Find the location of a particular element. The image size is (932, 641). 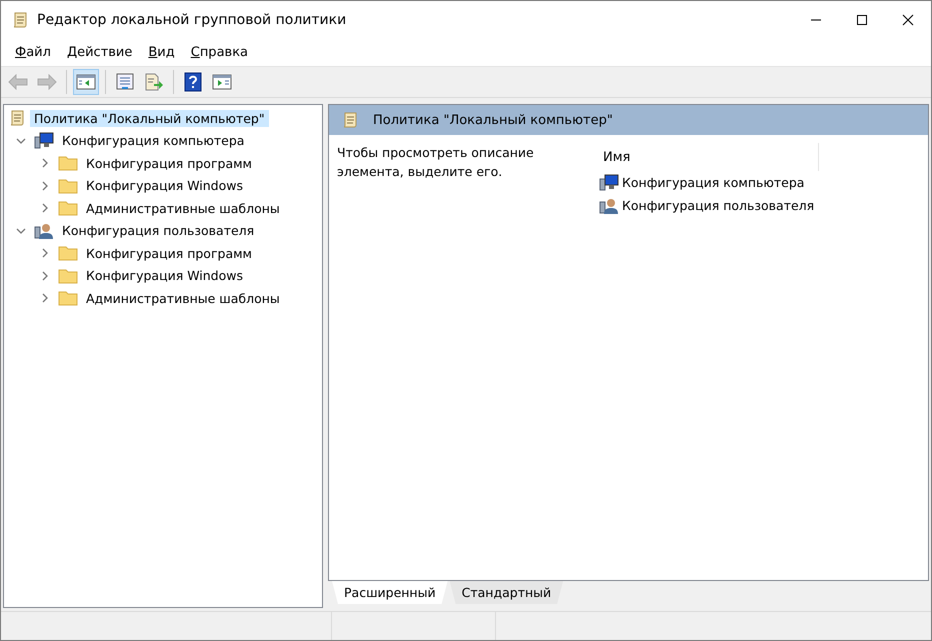

description-text: Чтобы просмотреть описание элемента, выделите его. is located at coordinates (436, 162).